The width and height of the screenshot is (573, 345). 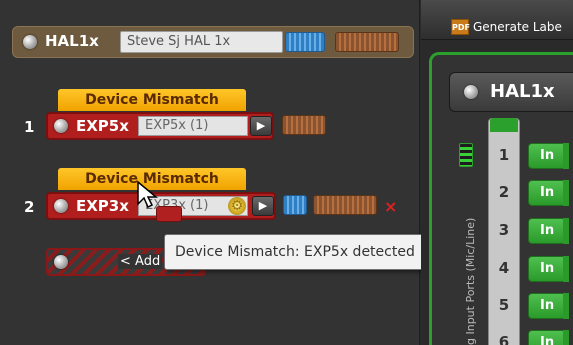 I want to click on pdf-icon: PDF, so click(x=460, y=27).